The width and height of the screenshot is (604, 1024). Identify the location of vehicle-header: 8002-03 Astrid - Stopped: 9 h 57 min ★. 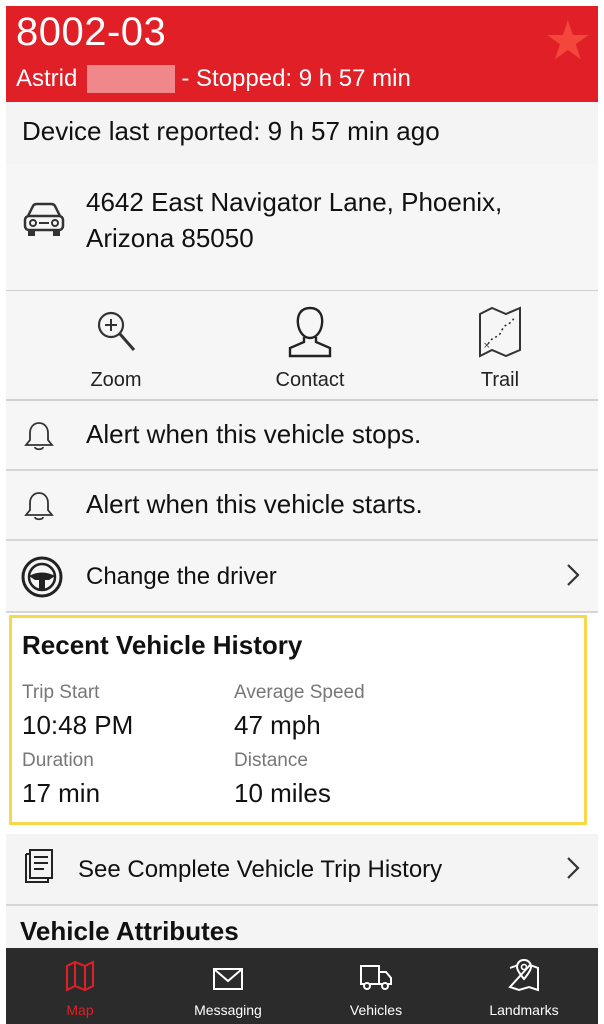
(302, 54).